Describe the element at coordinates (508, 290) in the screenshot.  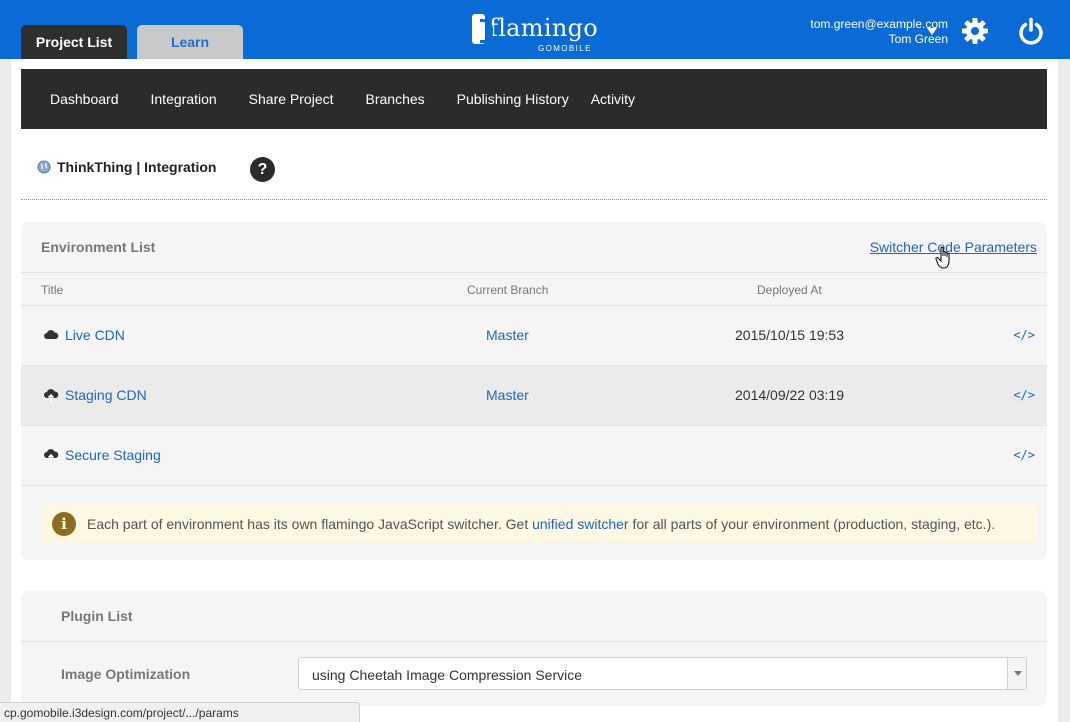
I see `column-current-branch: Current Branch` at that location.